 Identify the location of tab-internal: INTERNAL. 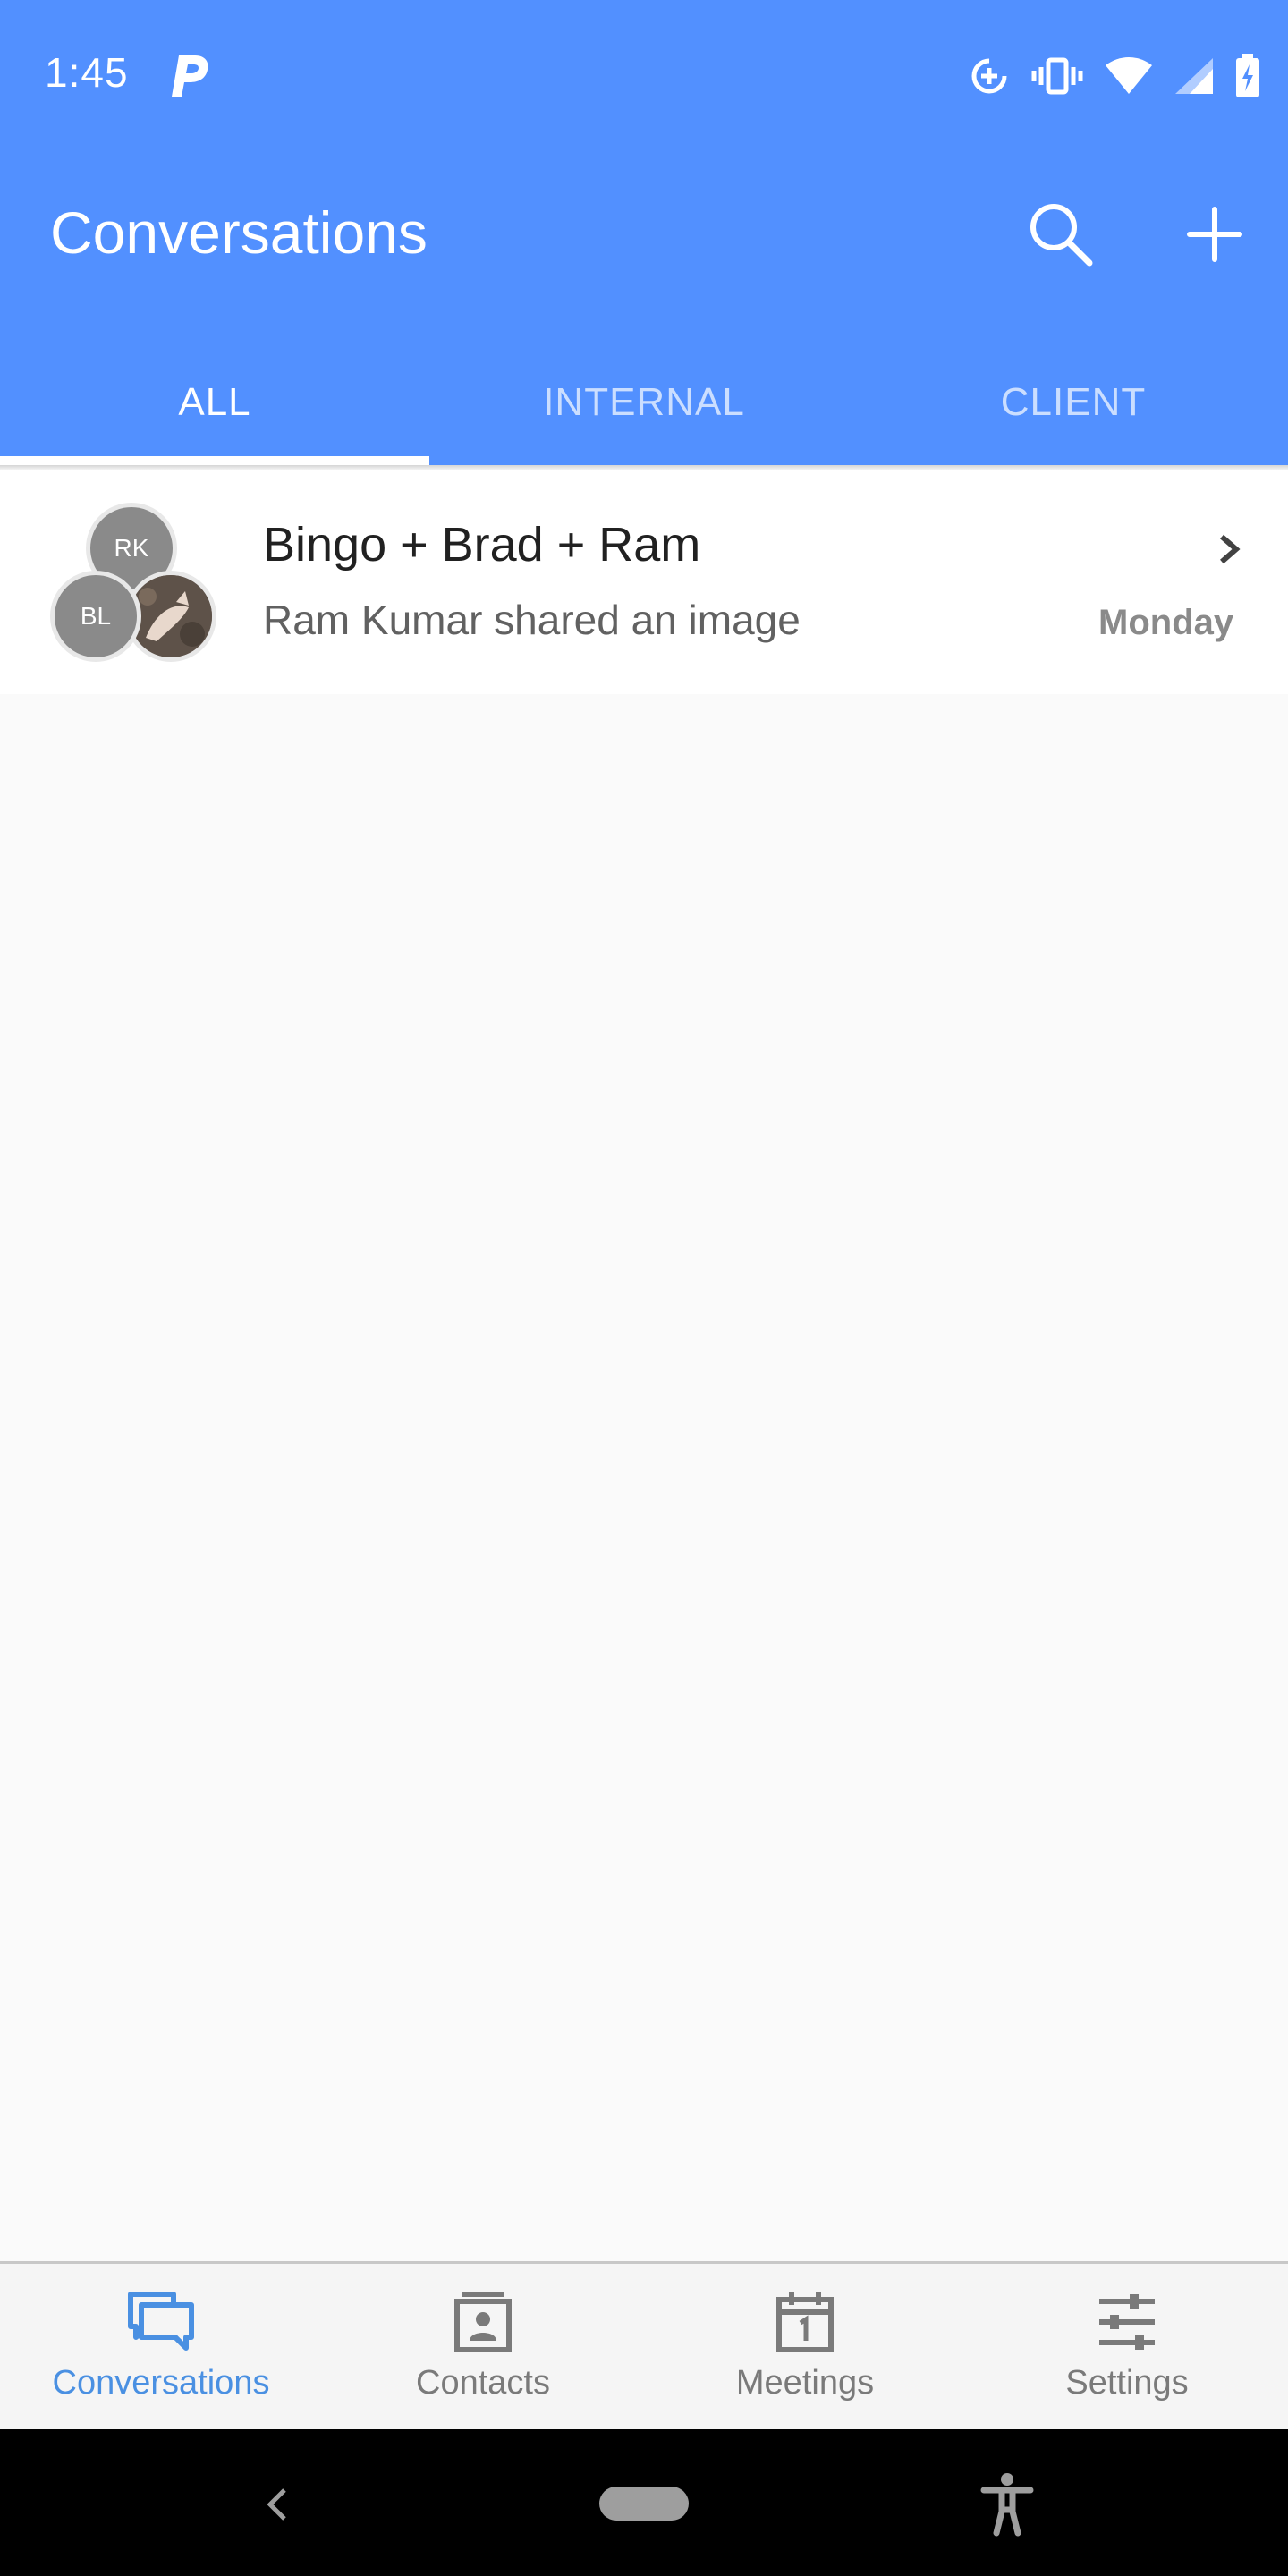
(644, 402).